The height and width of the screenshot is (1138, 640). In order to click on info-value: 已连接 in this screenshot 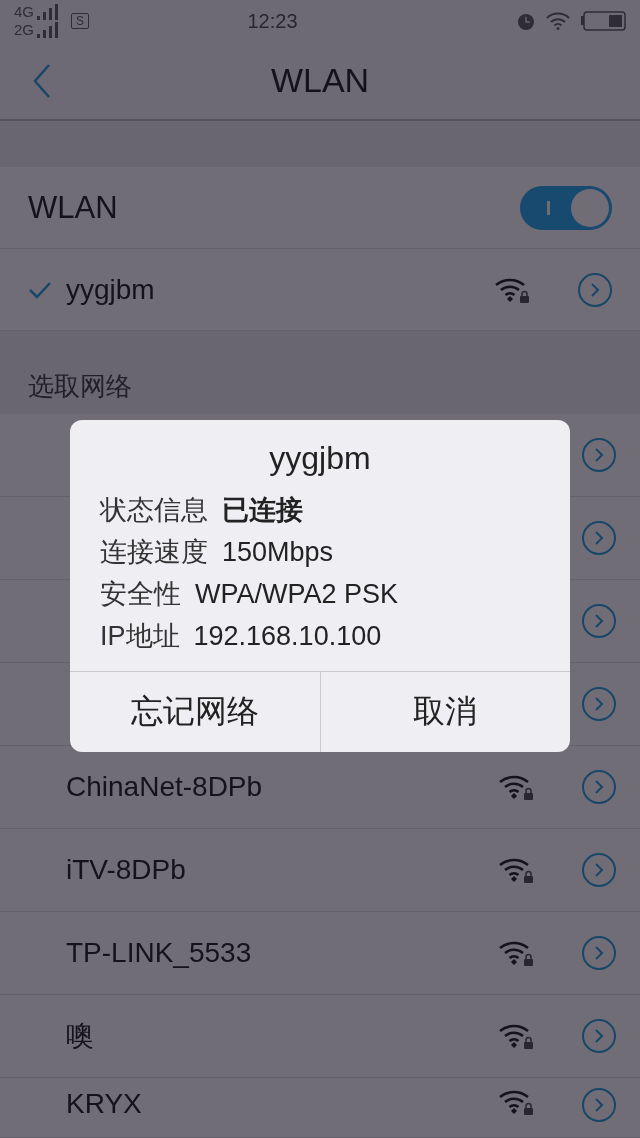, I will do `click(262, 510)`.